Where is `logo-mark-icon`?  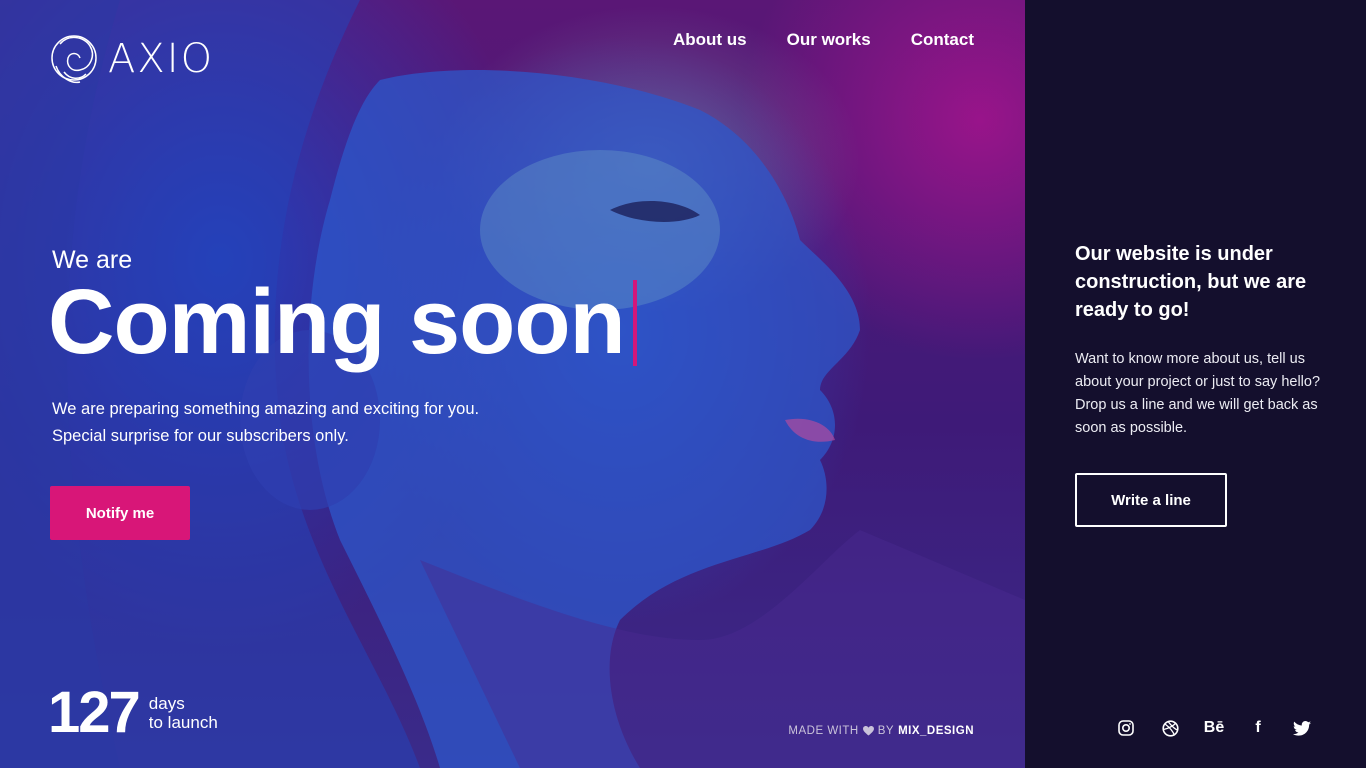 logo-mark-icon is located at coordinates (74, 59).